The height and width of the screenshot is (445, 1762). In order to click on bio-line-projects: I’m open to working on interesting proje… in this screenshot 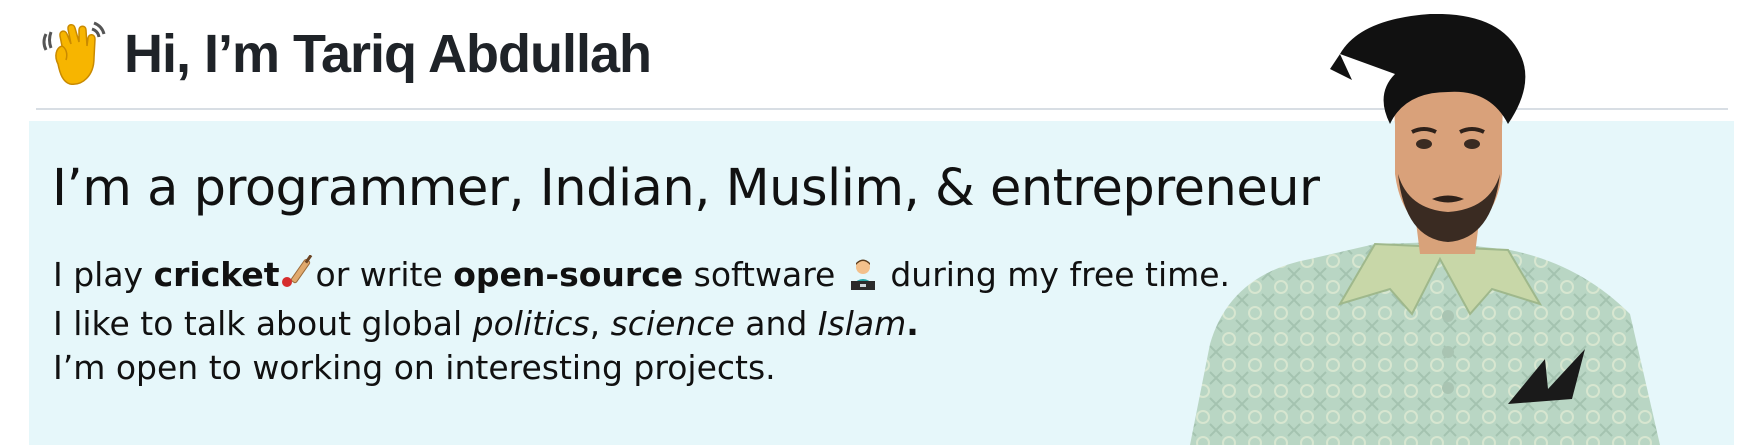, I will do `click(414, 367)`.